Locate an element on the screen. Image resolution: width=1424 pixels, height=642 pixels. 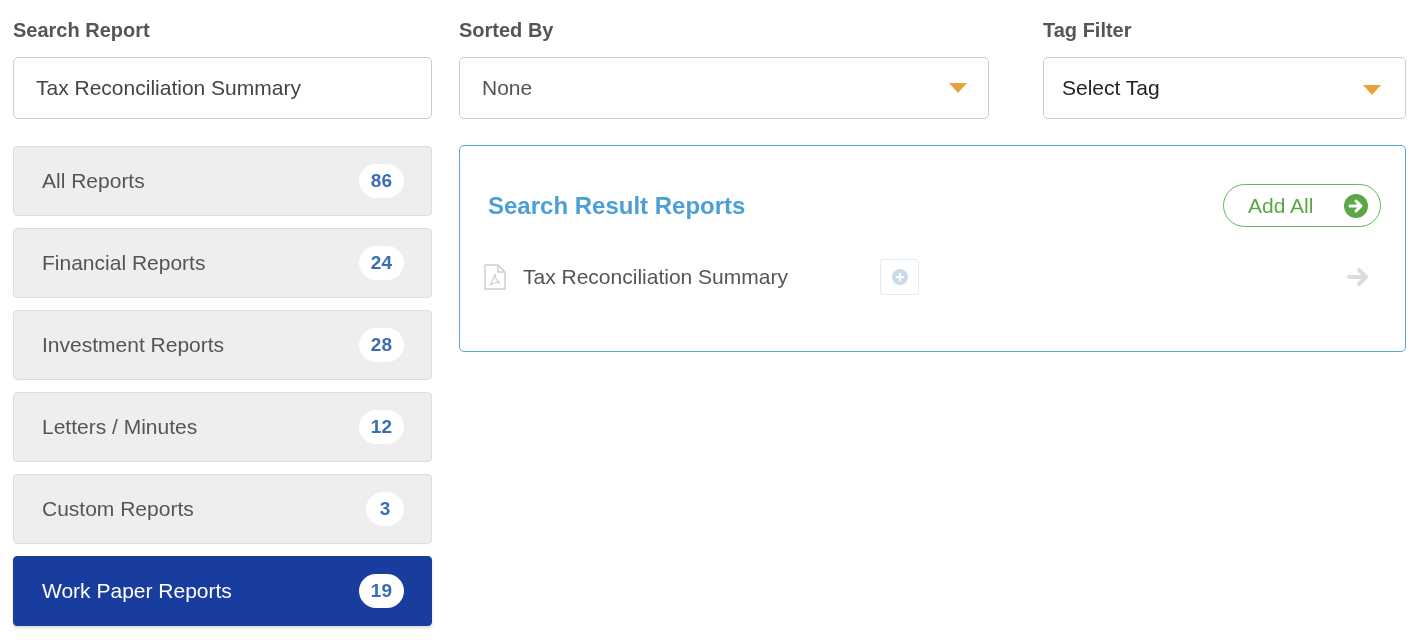
pdf-file-icon is located at coordinates (495, 277).